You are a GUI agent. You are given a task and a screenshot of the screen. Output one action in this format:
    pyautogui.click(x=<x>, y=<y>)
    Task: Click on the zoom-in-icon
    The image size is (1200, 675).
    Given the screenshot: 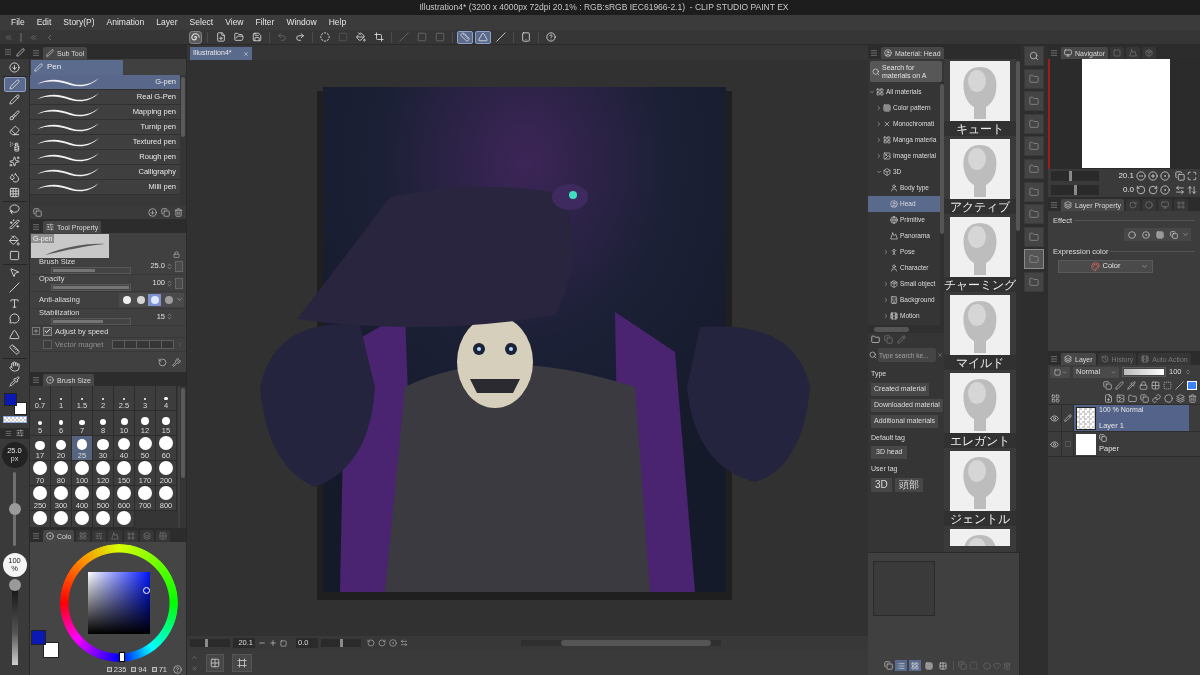 What is the action you would take?
    pyautogui.click(x=1153, y=176)
    